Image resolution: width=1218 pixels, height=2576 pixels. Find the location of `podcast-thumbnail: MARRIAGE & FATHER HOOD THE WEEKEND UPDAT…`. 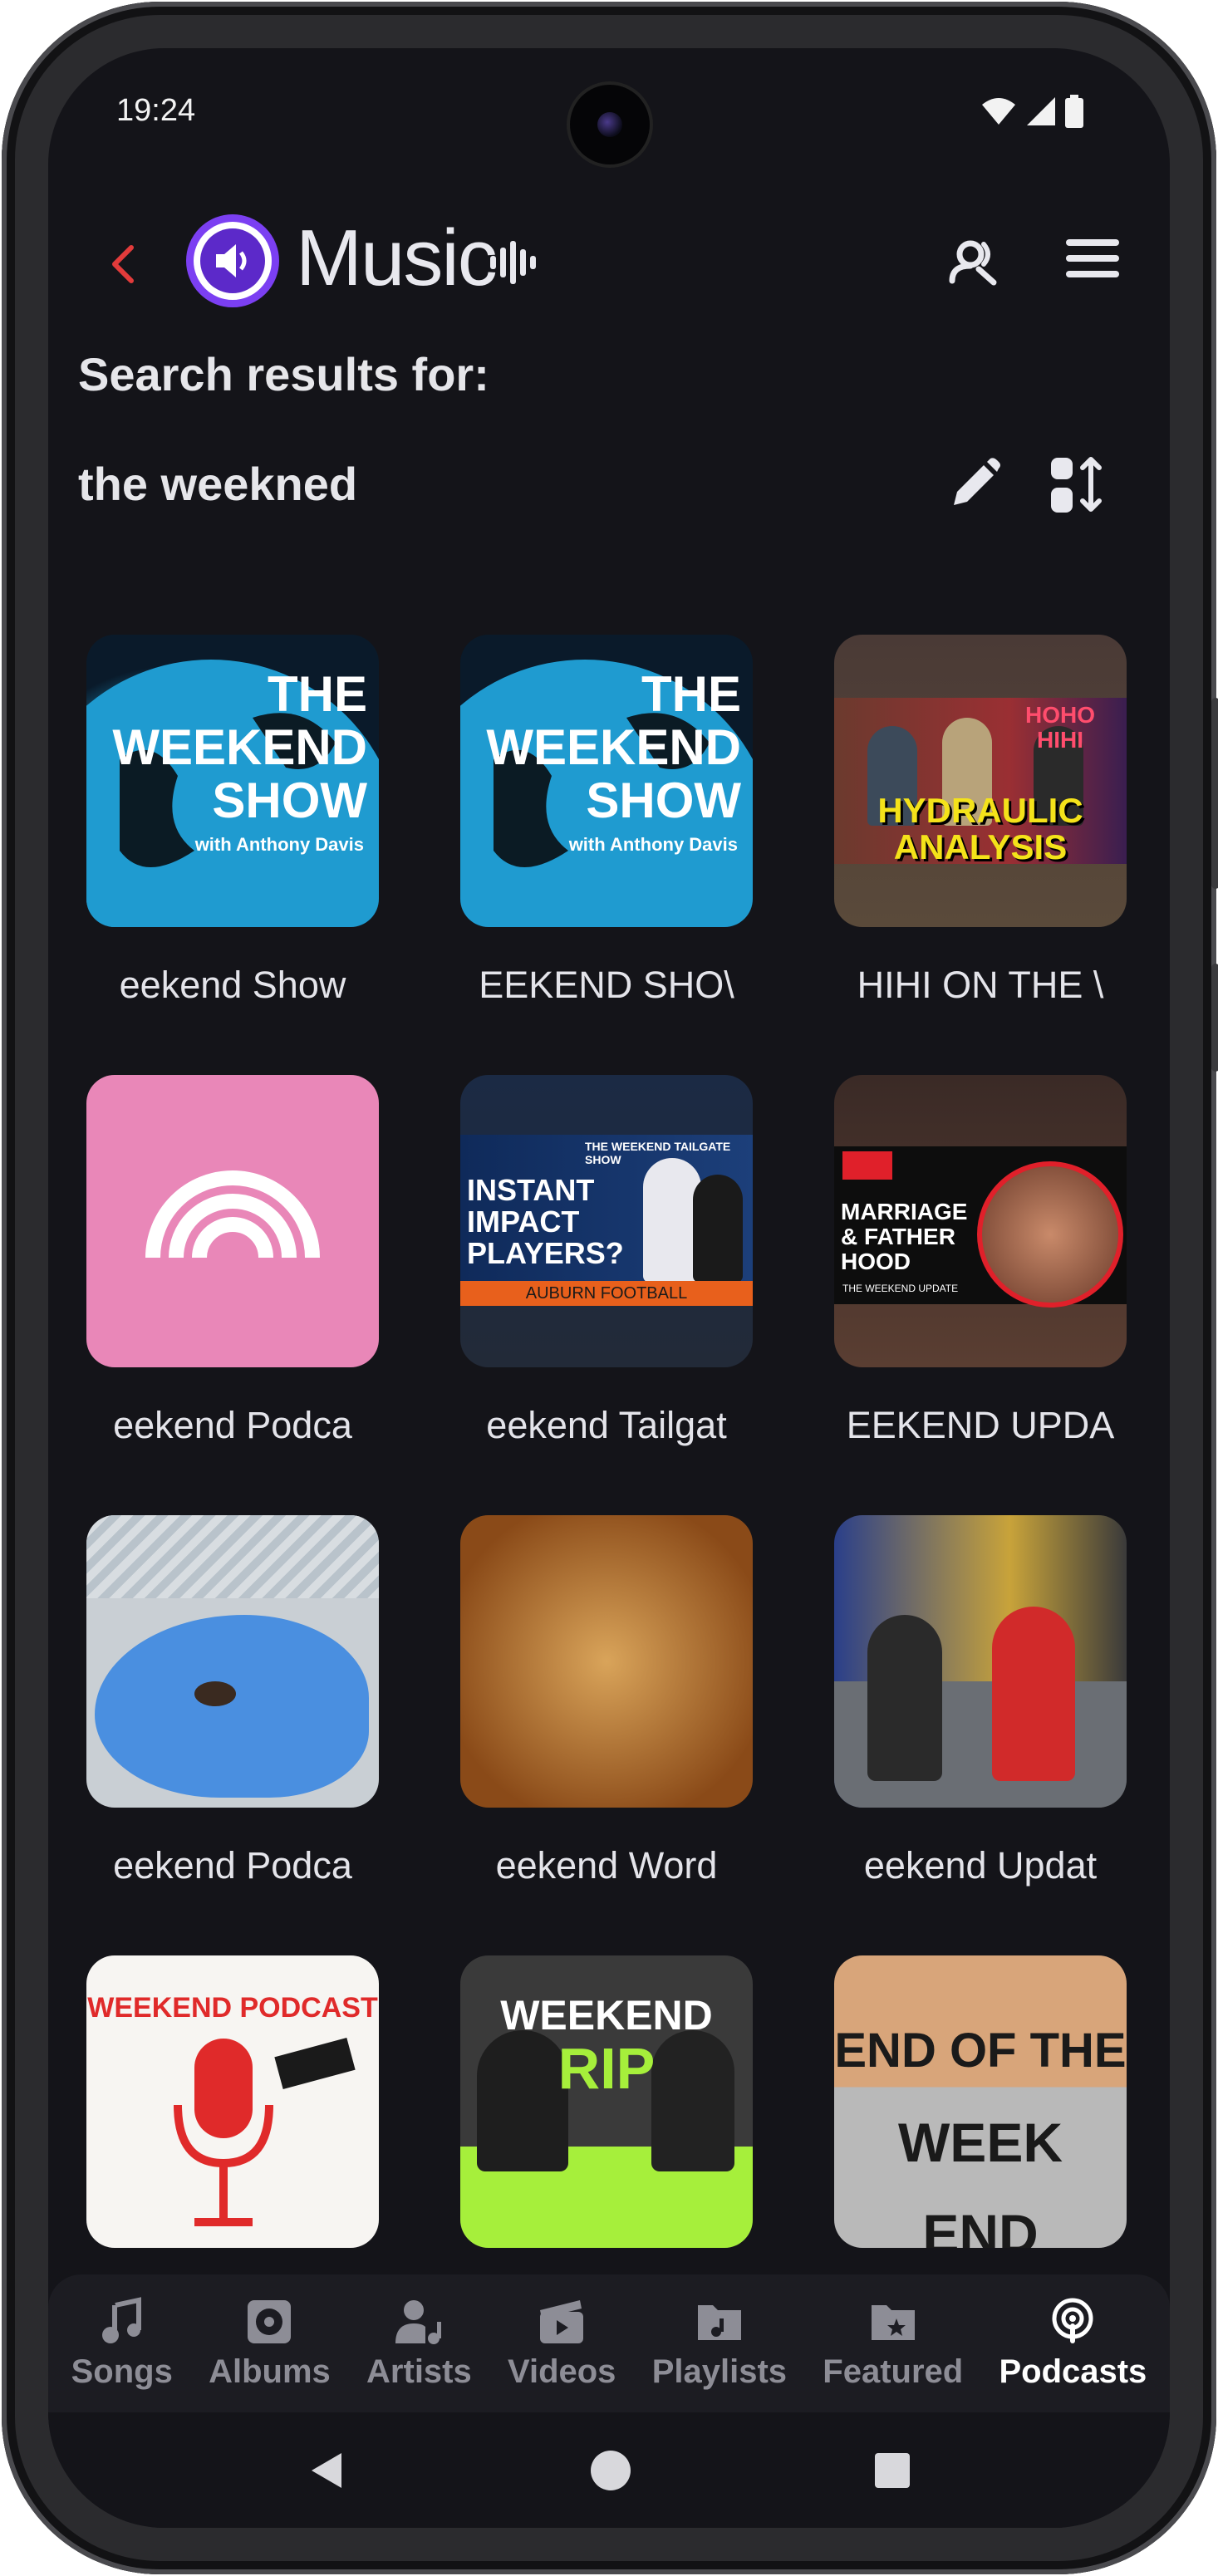

podcast-thumbnail: MARRIAGE & FATHER HOOD THE WEEKEND UPDAT… is located at coordinates (980, 1221).